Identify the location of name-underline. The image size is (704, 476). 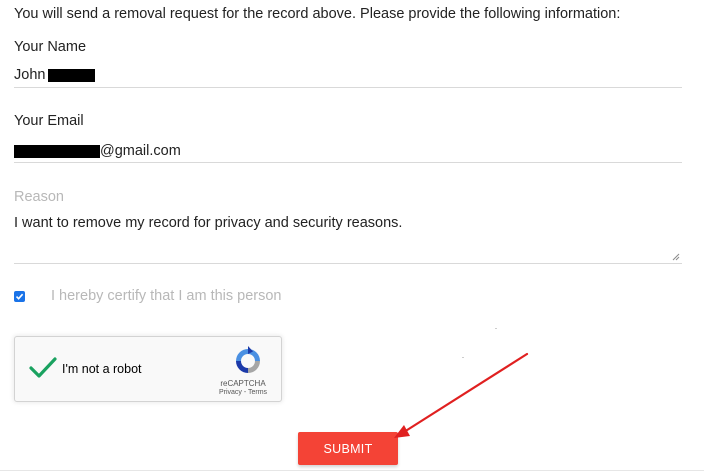
(348, 87).